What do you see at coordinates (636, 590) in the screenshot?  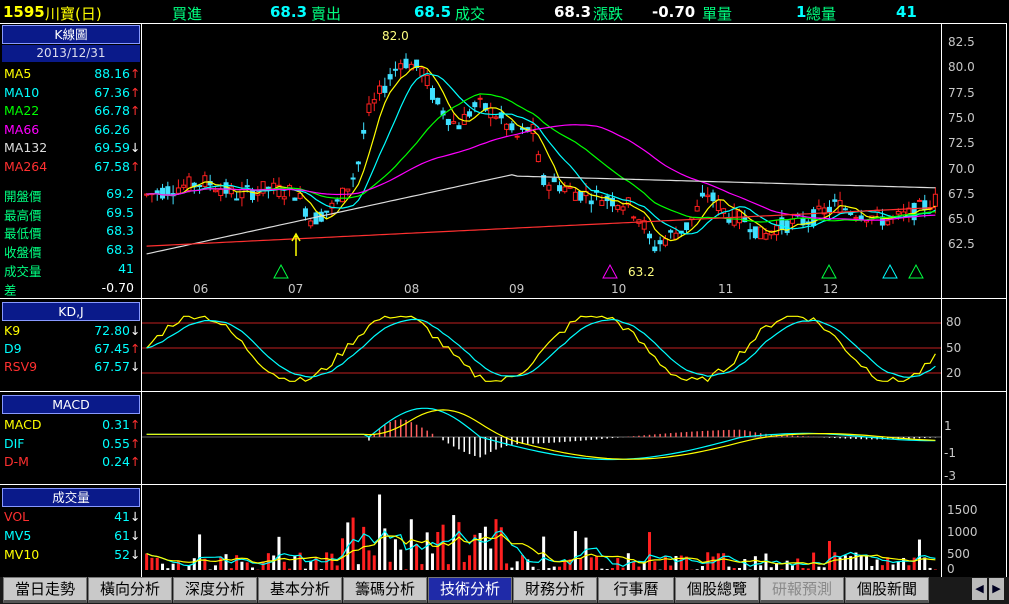 I see `tab-7: 行事曆` at bounding box center [636, 590].